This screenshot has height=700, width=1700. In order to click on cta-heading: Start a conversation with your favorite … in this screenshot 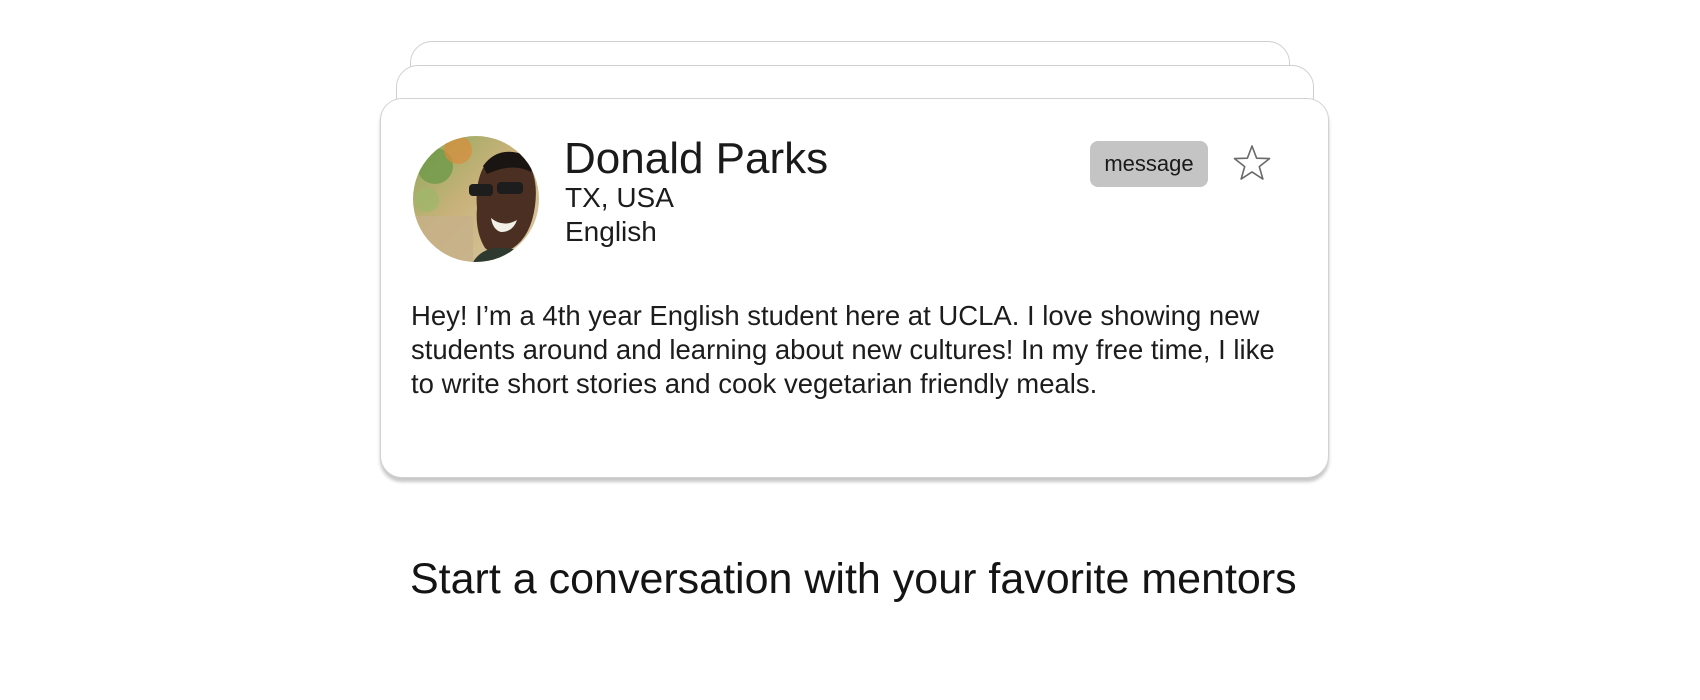, I will do `click(853, 579)`.